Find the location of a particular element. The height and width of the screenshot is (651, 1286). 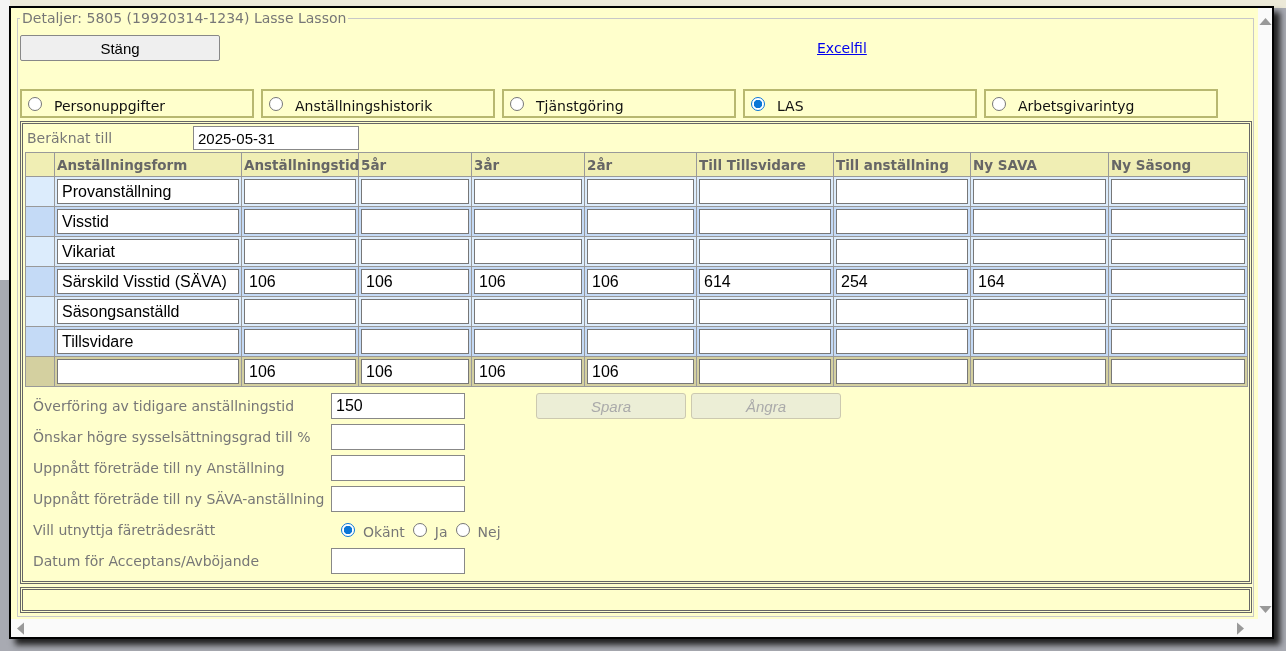

tab-label: Personuppgifter is located at coordinates (109, 105).